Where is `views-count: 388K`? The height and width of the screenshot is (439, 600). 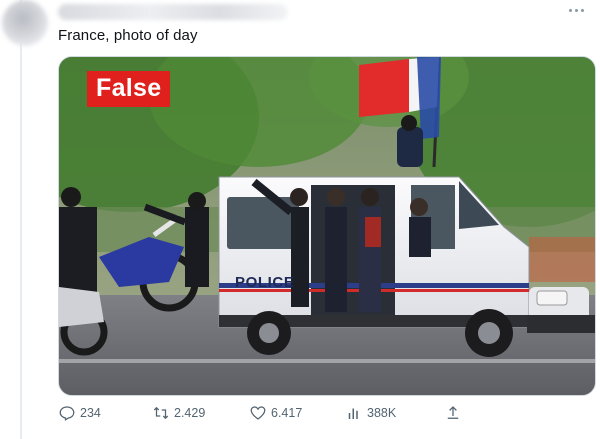
views-count: 388K is located at coordinates (382, 413).